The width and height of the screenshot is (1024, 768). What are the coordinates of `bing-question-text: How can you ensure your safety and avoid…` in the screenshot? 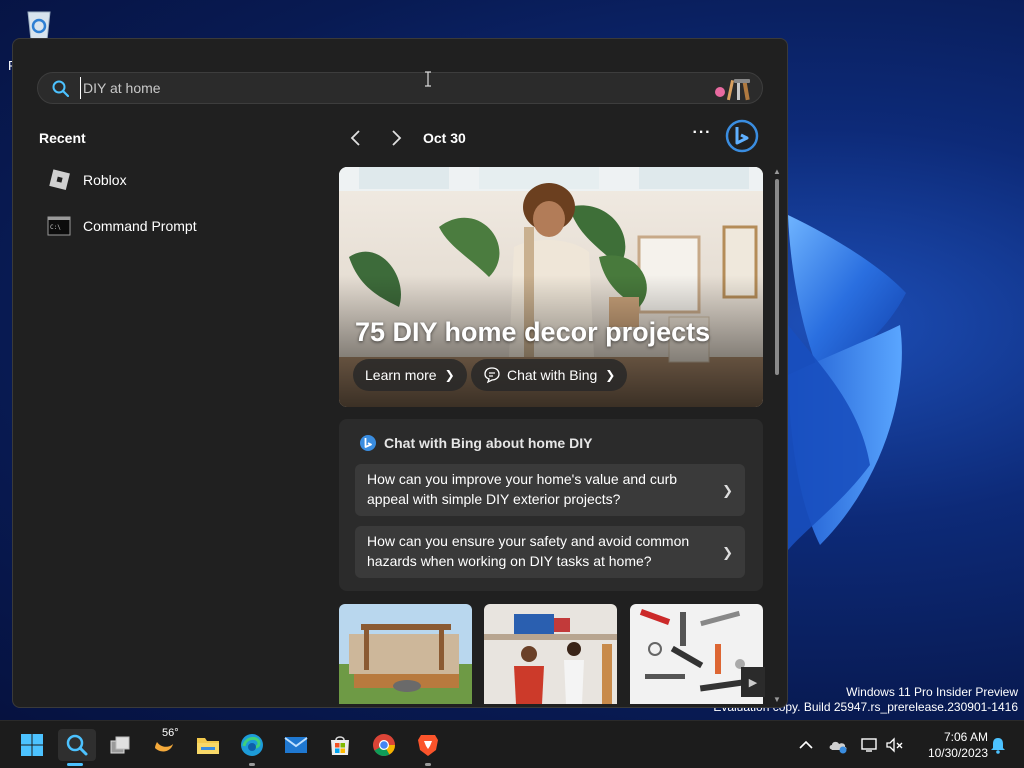 It's located at (528, 551).